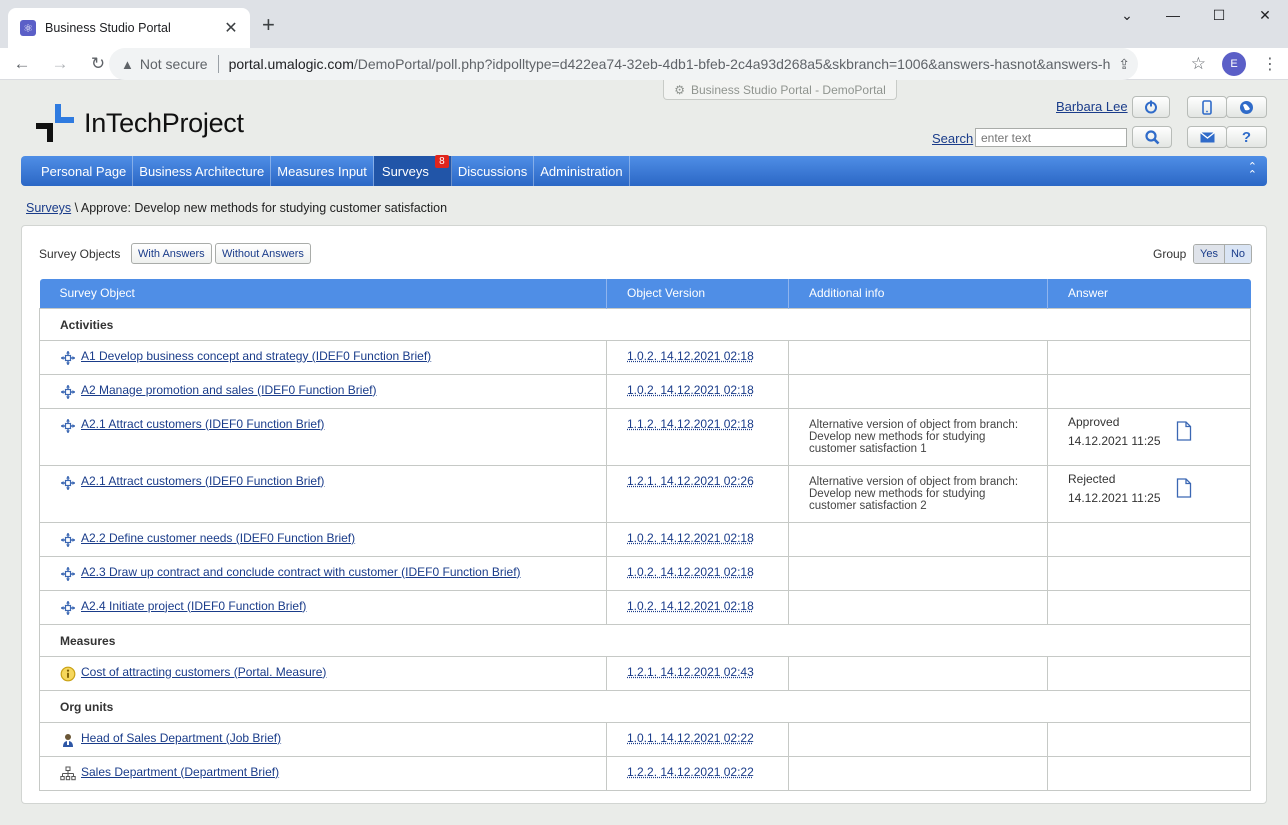  I want to click on user-name-link: Barbara Lee, so click(1092, 106).